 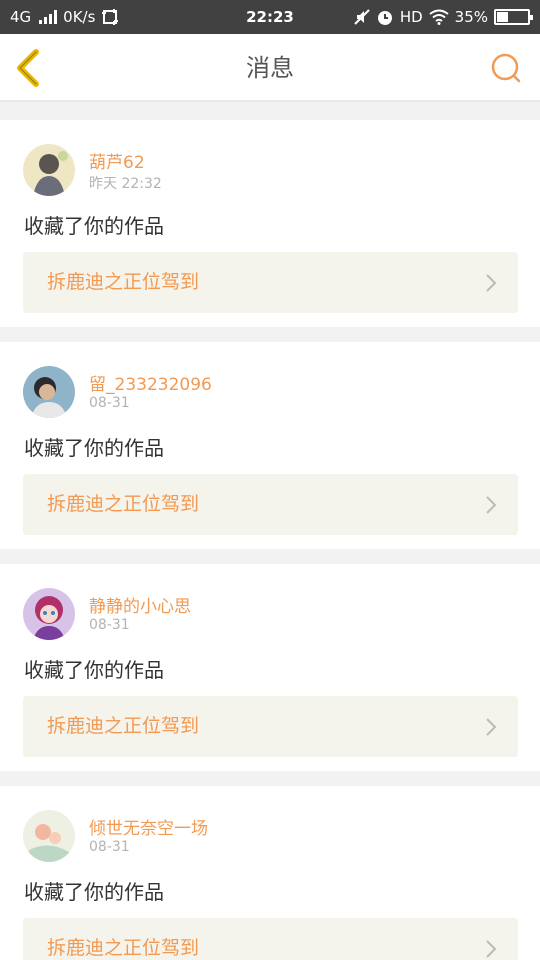 What do you see at coordinates (148, 826) in the screenshot?
I see `username: 倾世无奈空一场` at bounding box center [148, 826].